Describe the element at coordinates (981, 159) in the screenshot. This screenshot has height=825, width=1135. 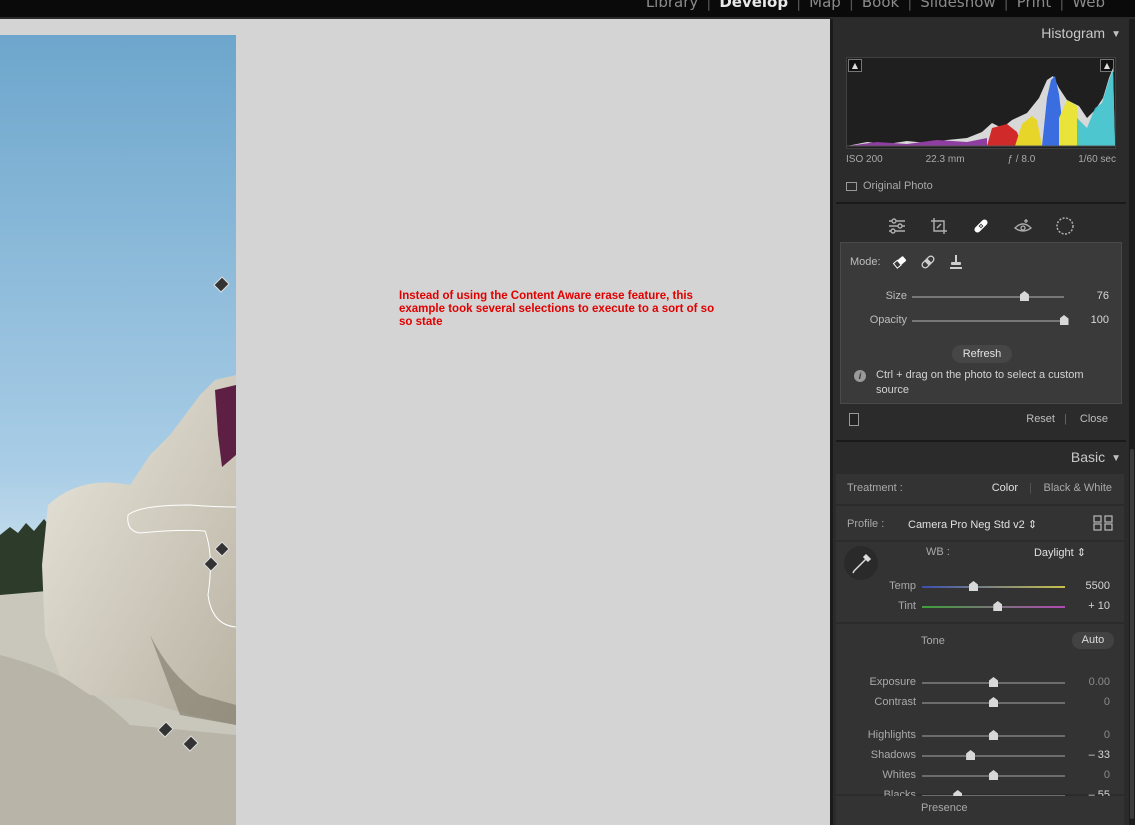
I see `exif-info: ISO 200 22.3 mm ƒ / 8.0 1/60 sec` at that location.